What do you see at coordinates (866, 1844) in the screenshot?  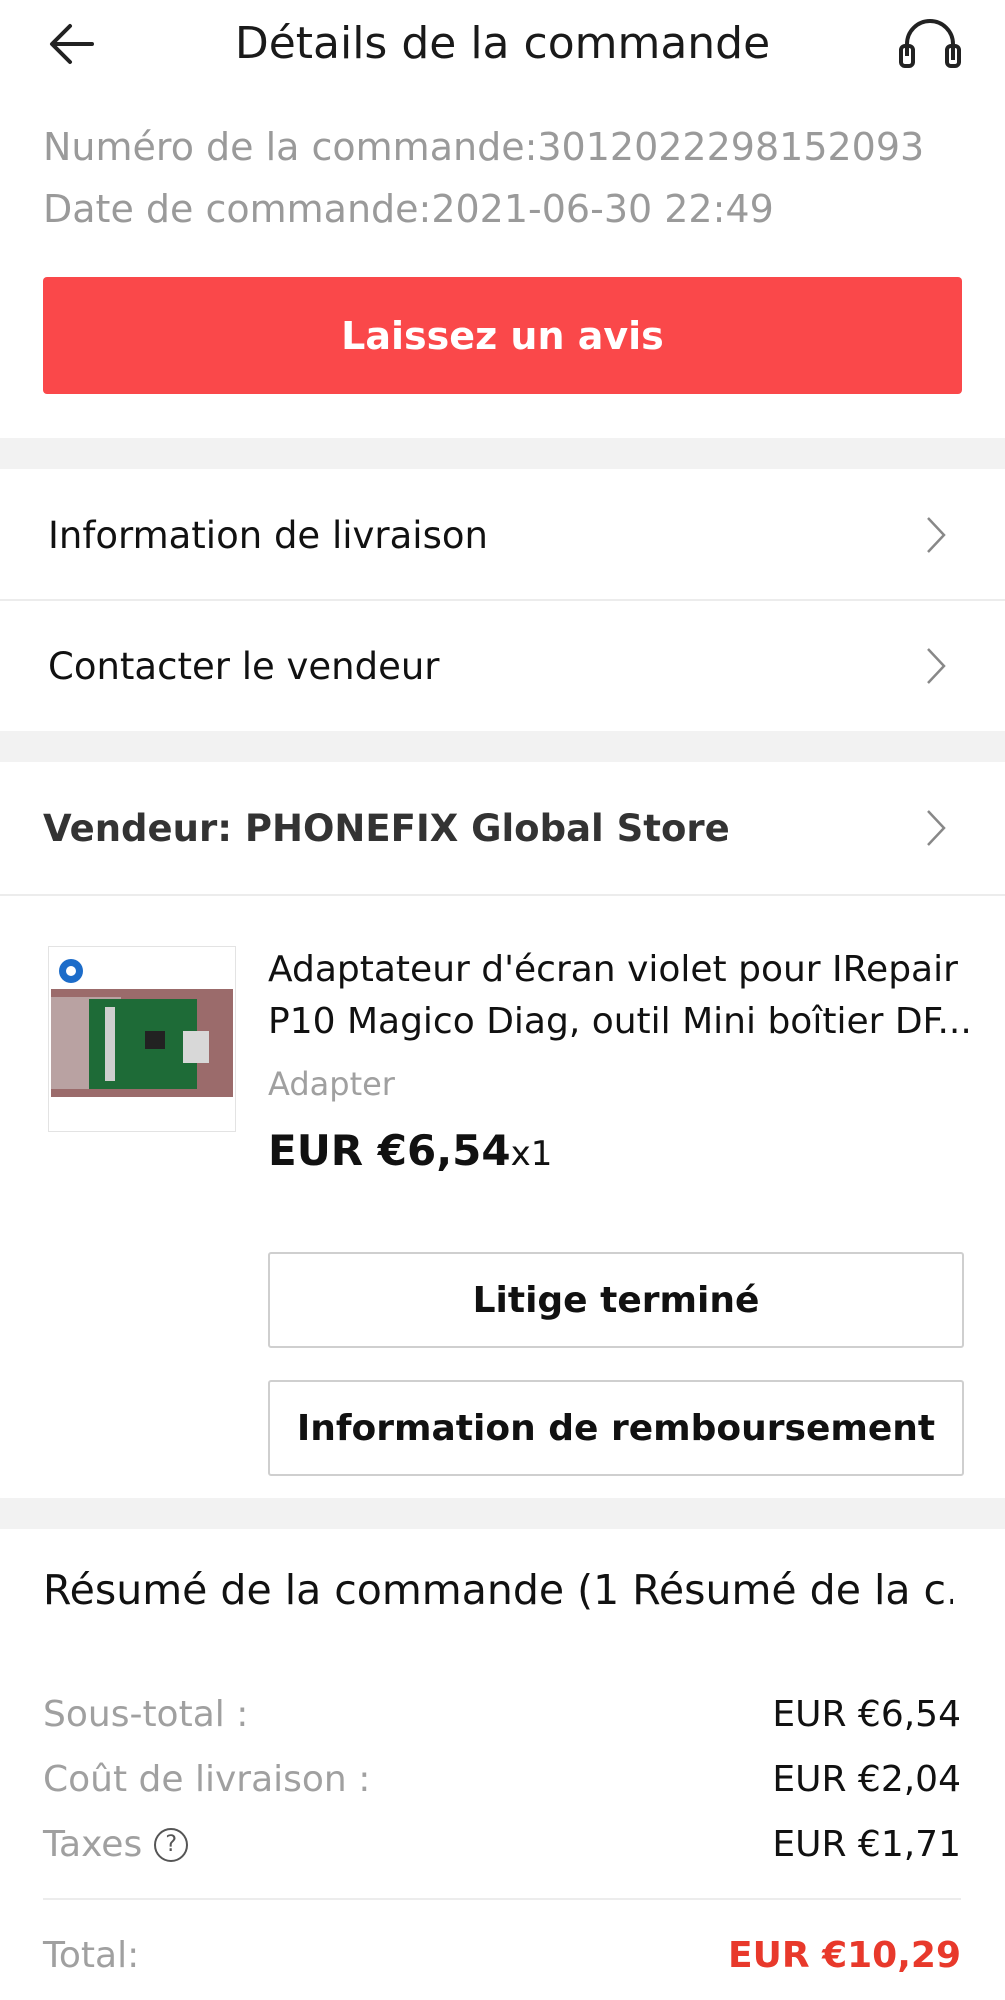 I see `tax-value: EUR €1,71` at bounding box center [866, 1844].